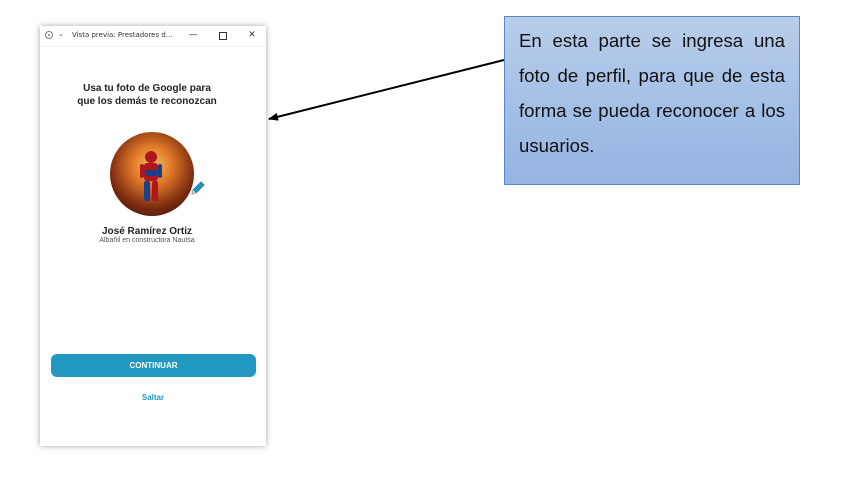  I want to click on avatar-figure-icon, so click(151, 176).